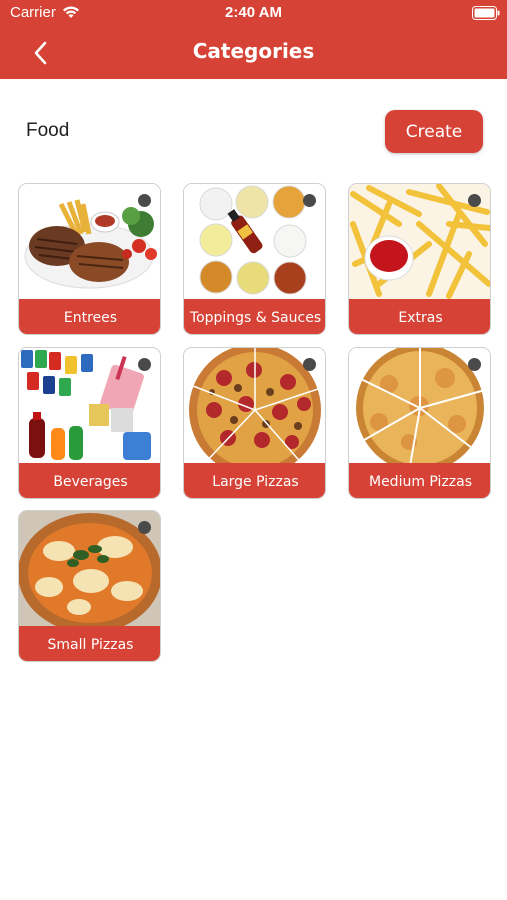  Describe the element at coordinates (434, 131) in the screenshot. I see `create-button: Create` at that location.